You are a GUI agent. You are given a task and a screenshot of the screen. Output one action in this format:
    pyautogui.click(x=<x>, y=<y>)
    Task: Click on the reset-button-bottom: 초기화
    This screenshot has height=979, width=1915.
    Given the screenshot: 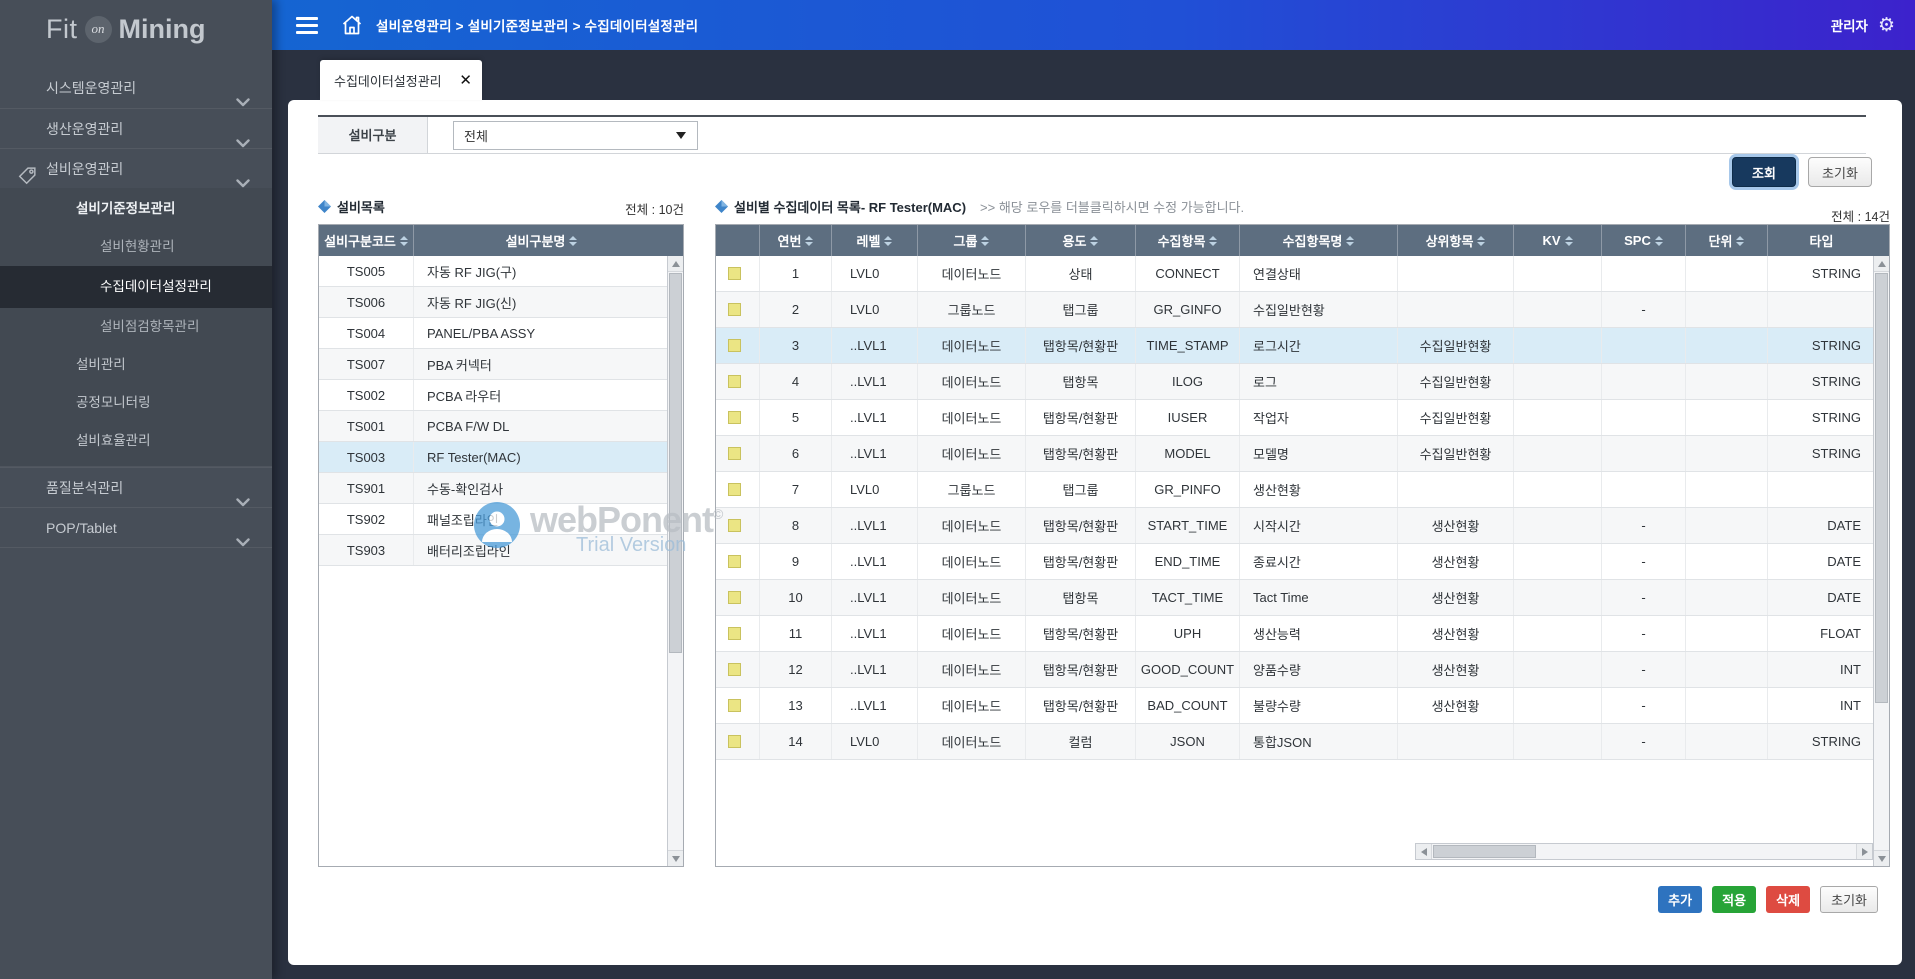 What is the action you would take?
    pyautogui.click(x=1849, y=899)
    